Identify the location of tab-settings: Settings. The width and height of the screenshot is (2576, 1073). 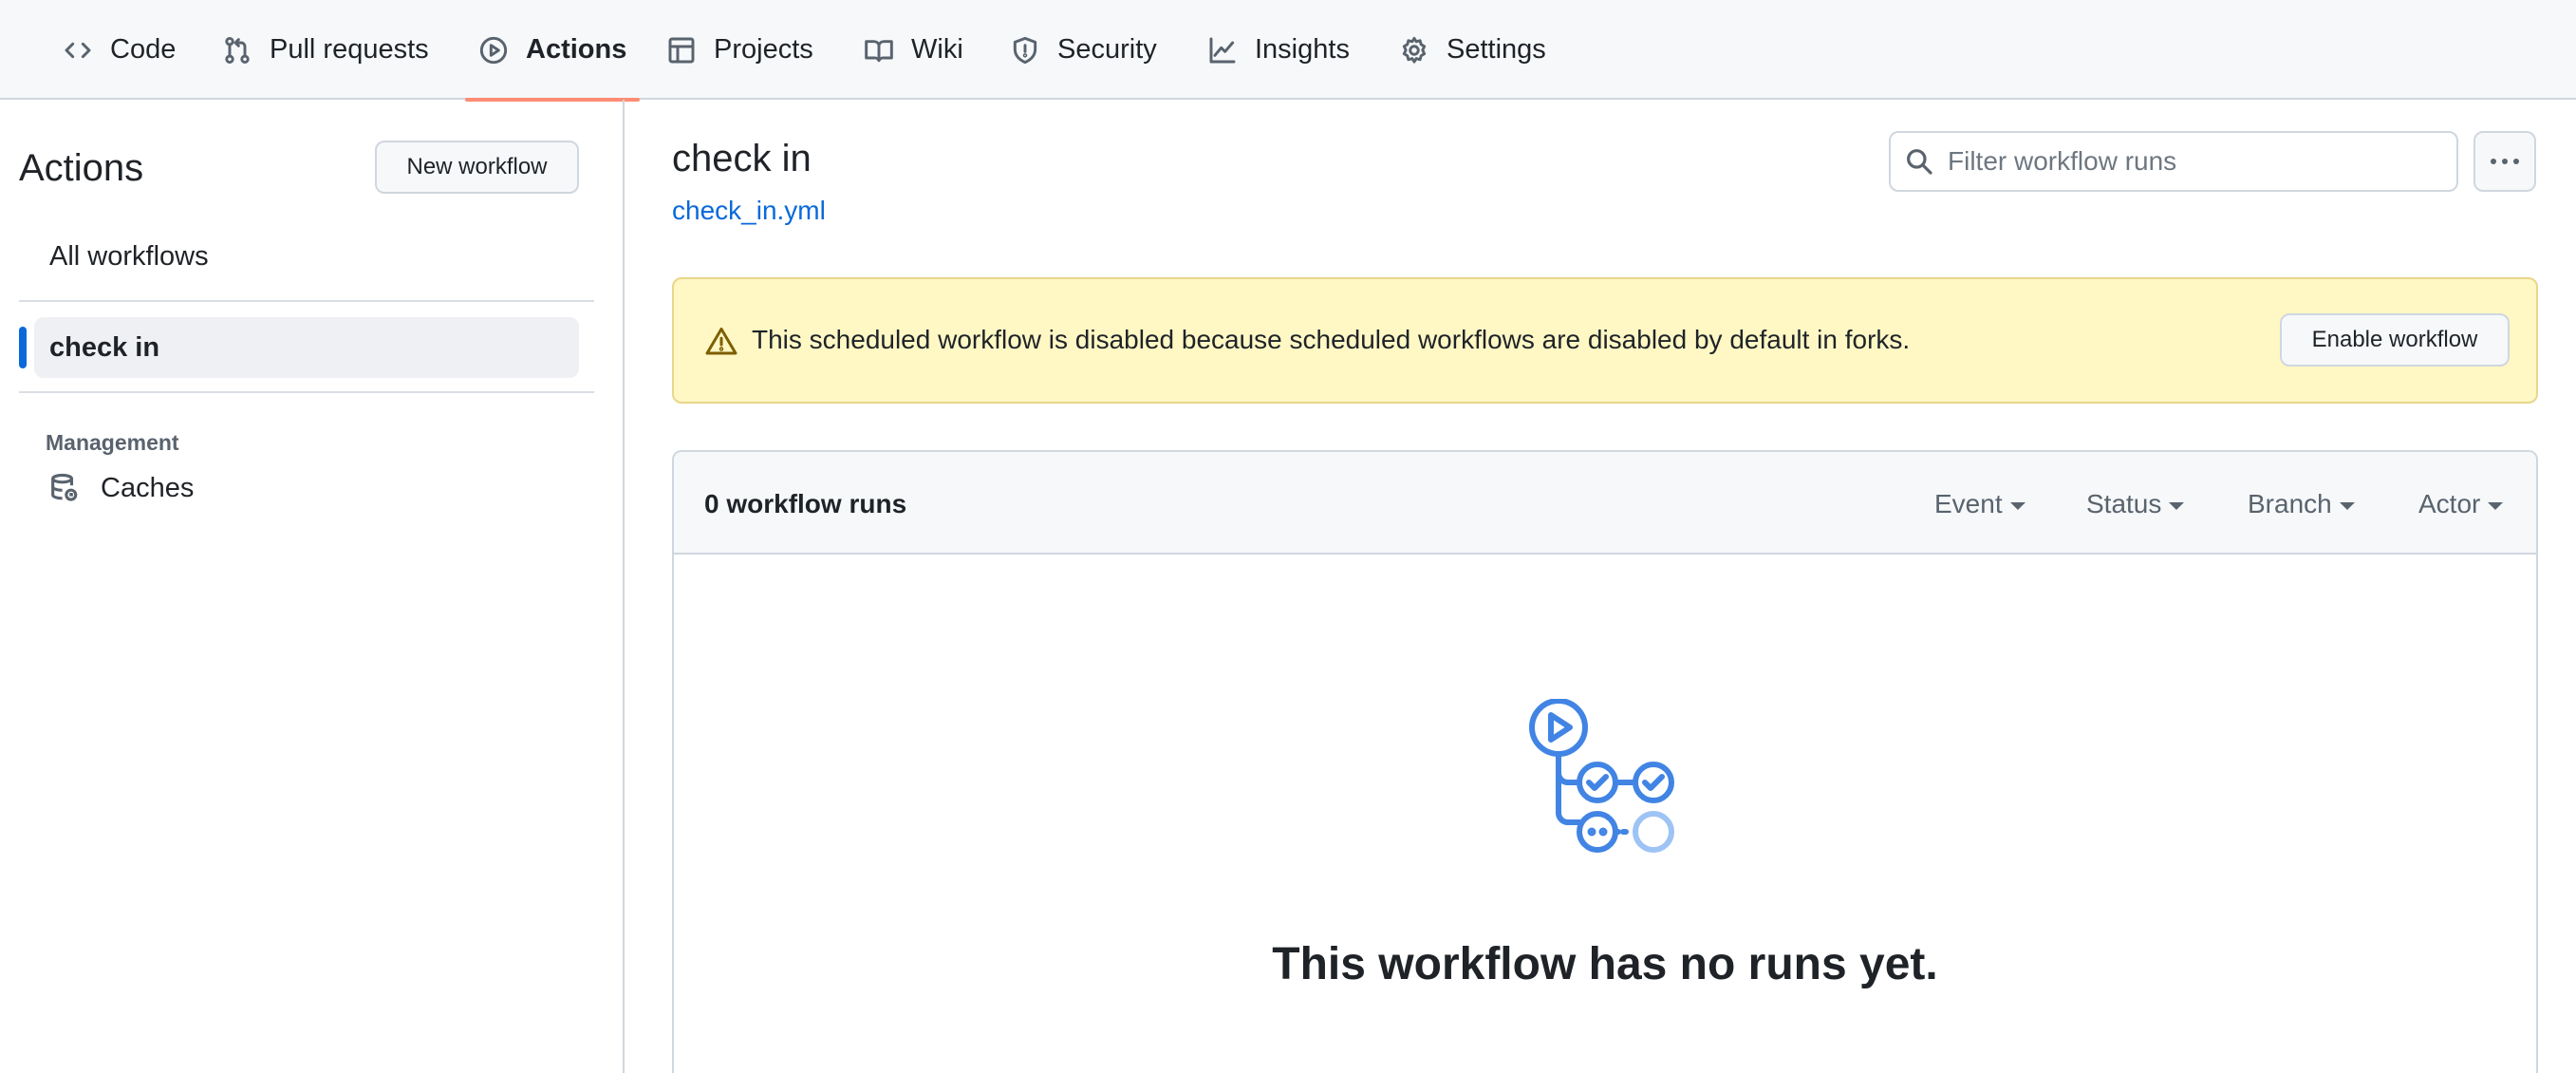
(1473, 50).